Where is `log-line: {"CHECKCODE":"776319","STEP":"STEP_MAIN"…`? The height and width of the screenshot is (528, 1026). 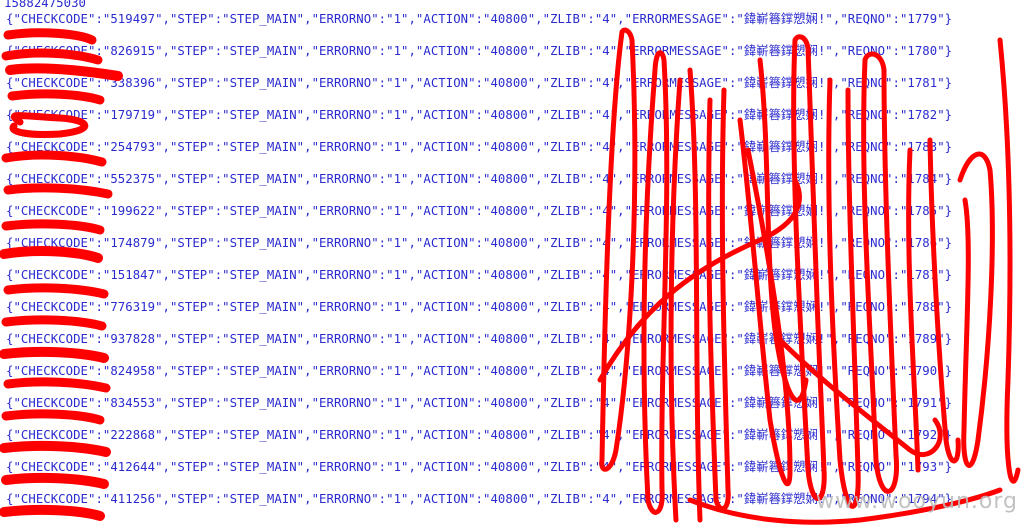
log-line: {"CHECKCODE":"776319","STEP":"STEP_MAIN"… is located at coordinates (479, 307).